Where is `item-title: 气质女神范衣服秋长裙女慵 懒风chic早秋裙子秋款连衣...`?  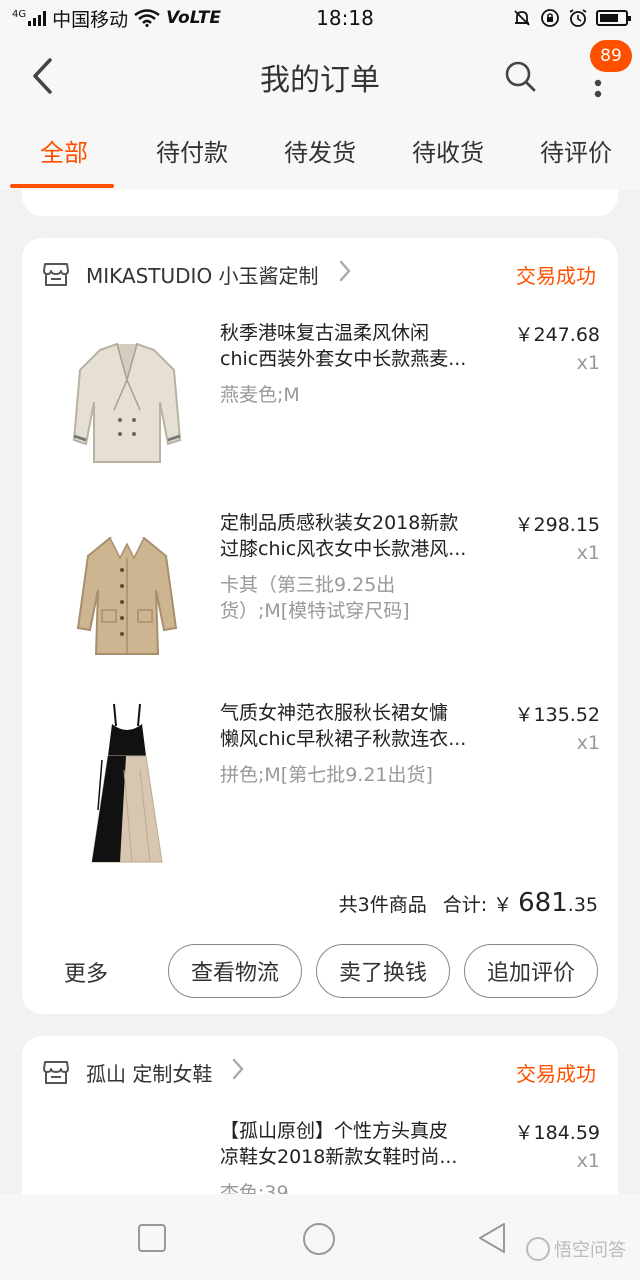 item-title: 气质女神范衣服秋长裙女慵 懒风chic早秋裙子秋款连衣... is located at coordinates (356, 726).